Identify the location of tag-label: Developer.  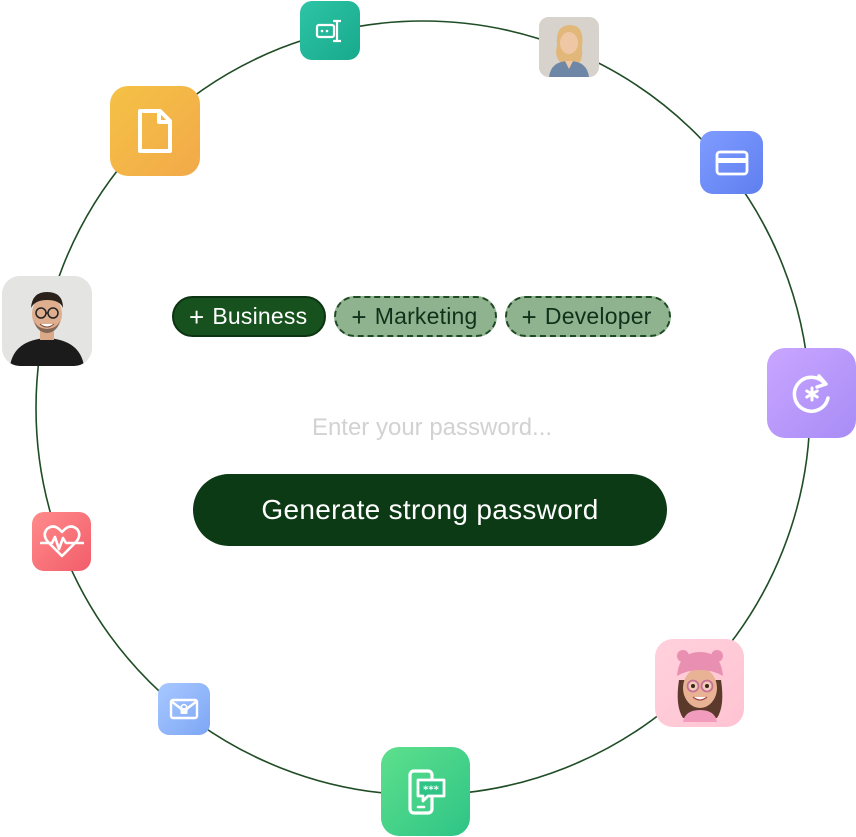
(598, 316).